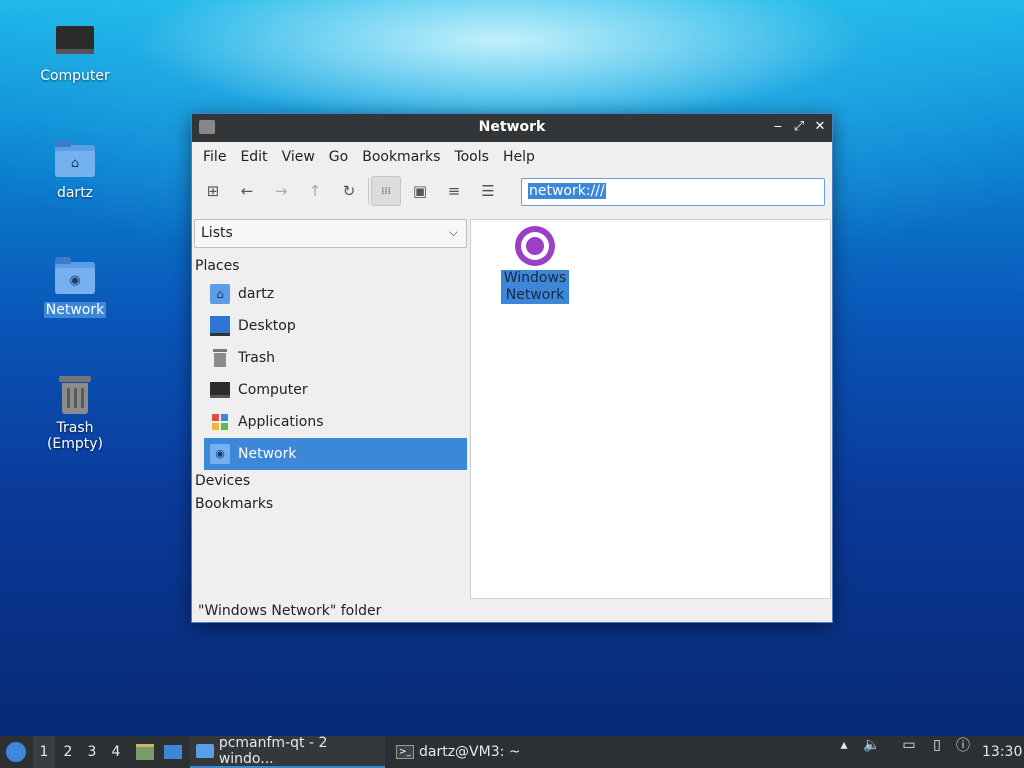 Image resolution: width=1024 pixels, height=768 pixels. What do you see at coordinates (335, 390) in the screenshot?
I see `sidebar-item-computer: Computer` at bounding box center [335, 390].